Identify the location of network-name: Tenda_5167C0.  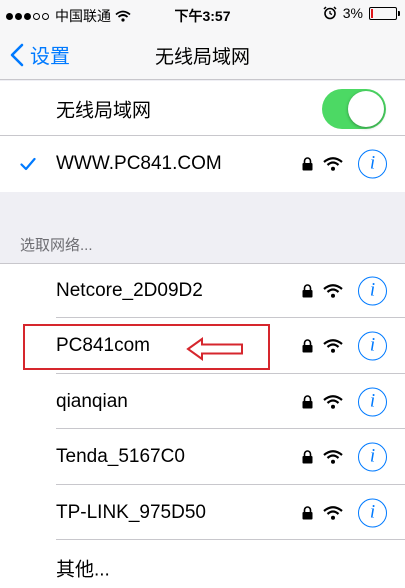
(120, 456).